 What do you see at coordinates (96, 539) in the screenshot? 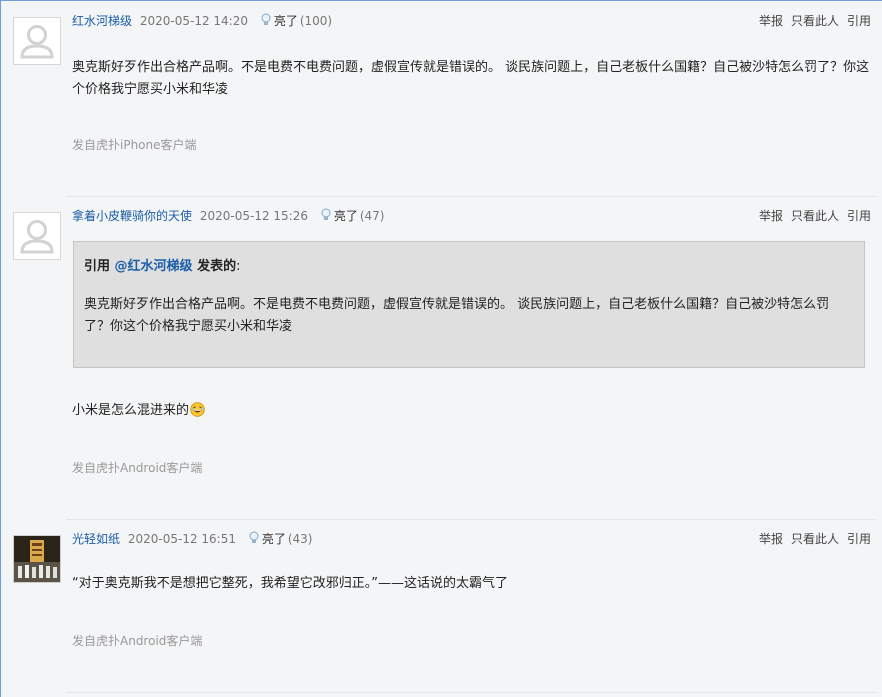
I see `username-link: 光轻如纸` at bounding box center [96, 539].